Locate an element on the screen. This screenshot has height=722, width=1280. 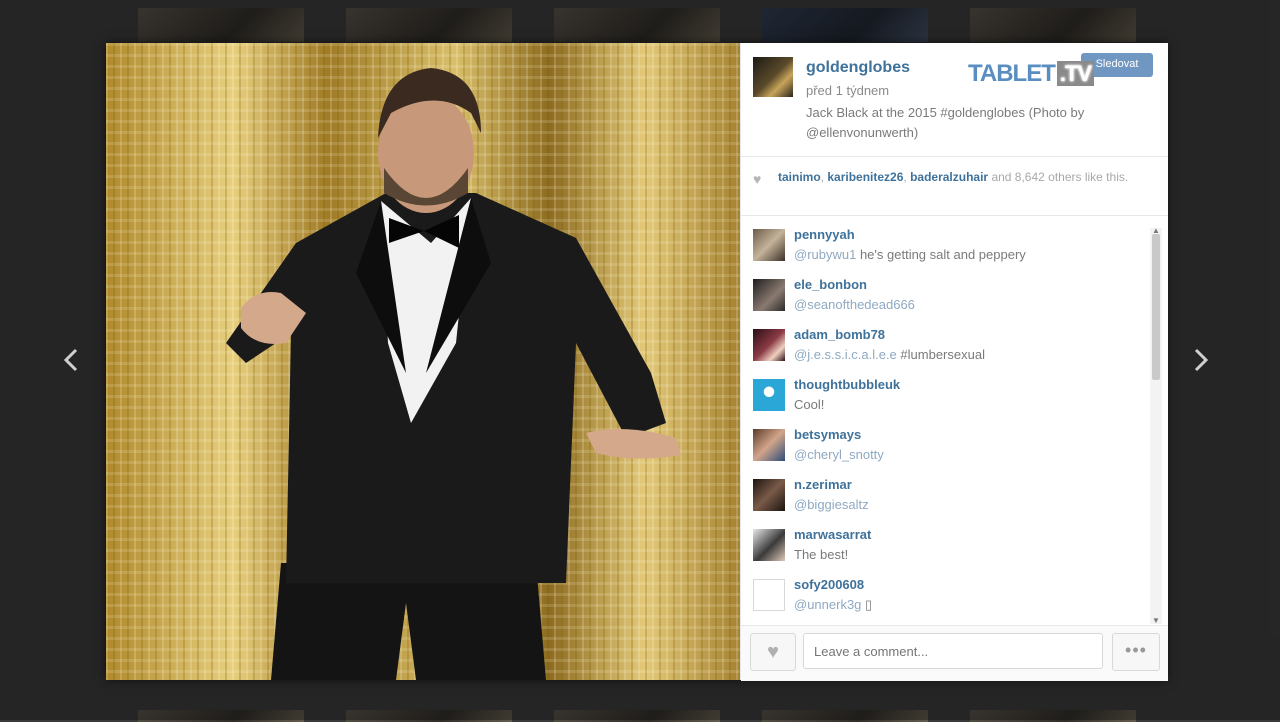
comment-body: he's getting salt and peppery is located at coordinates (941, 254).